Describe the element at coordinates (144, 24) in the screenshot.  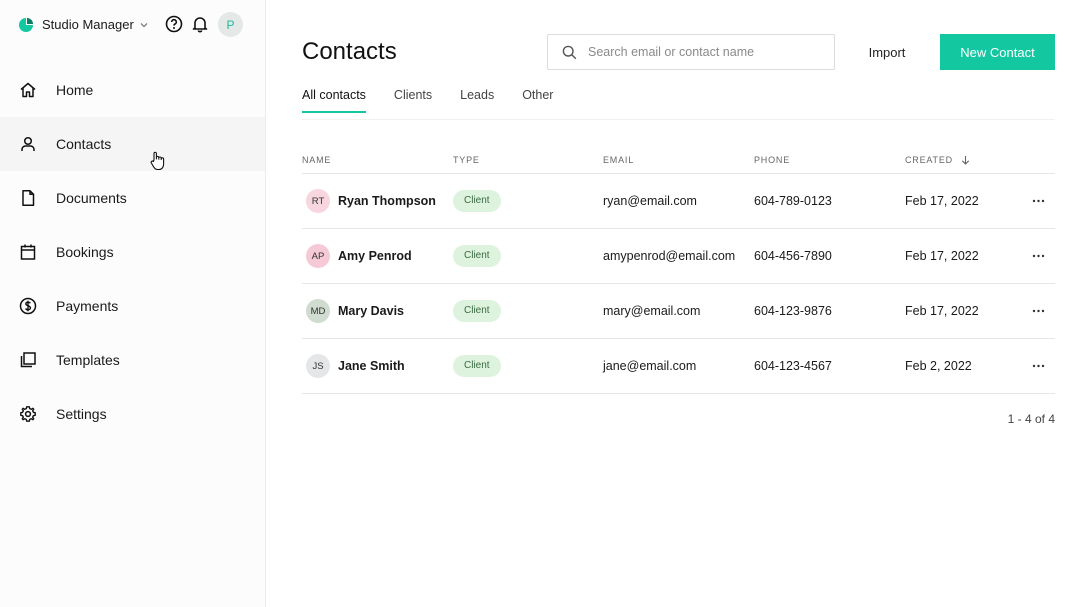
I see `chevron-down-icon` at that location.